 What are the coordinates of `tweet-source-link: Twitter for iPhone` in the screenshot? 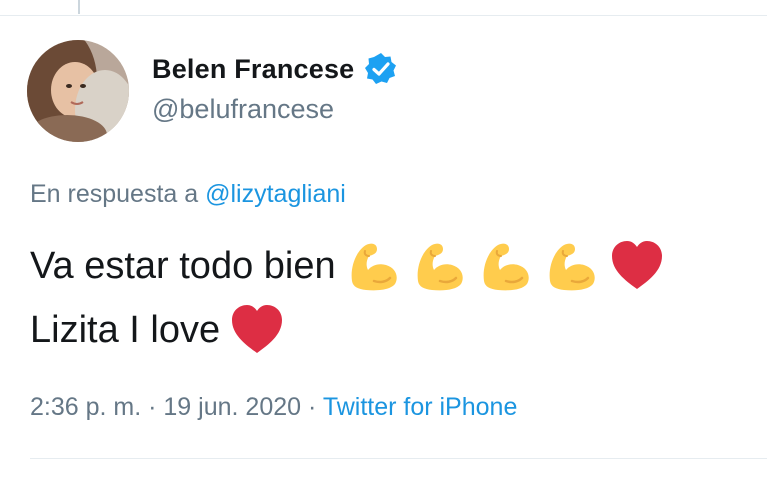 It's located at (420, 407).